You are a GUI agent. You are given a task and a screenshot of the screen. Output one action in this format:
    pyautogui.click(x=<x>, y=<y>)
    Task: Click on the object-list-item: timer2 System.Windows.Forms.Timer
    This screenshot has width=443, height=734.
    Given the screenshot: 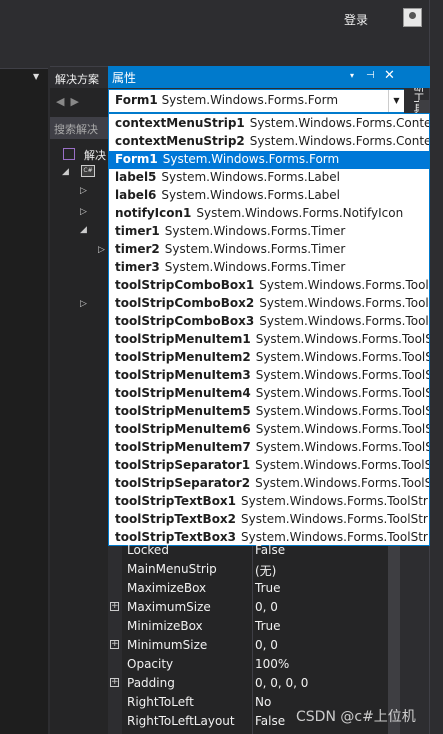 What is the action you would take?
    pyautogui.click(x=269, y=250)
    